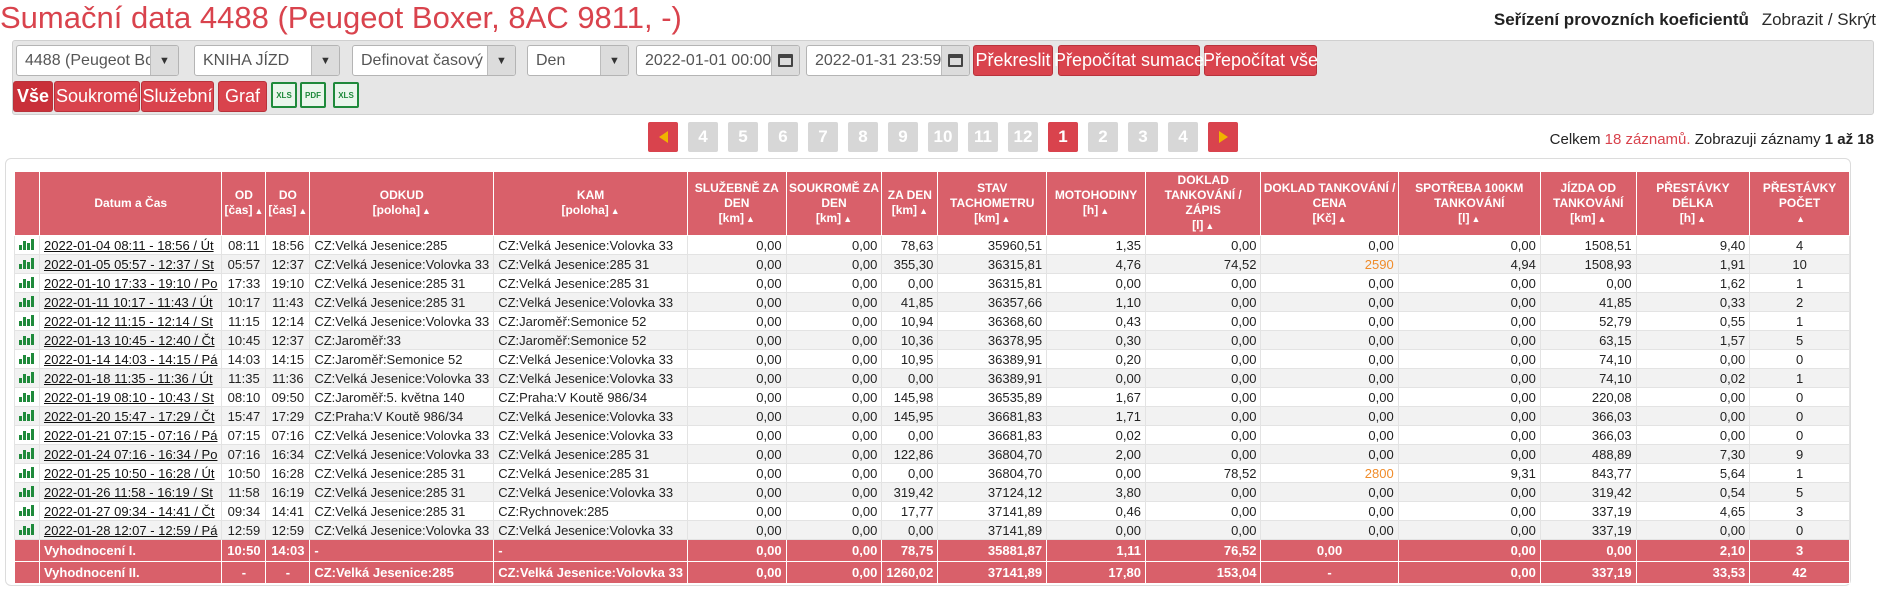 This screenshot has width=1888, height=590. Describe the element at coordinates (244, 203) in the screenshot. I see `column-header: OD [čas] ▲` at that location.